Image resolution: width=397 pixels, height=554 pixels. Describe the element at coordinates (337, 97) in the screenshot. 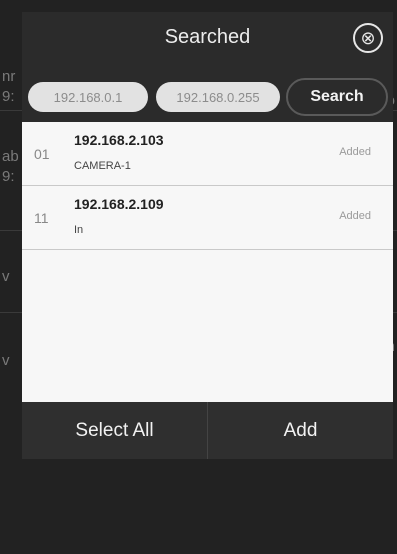

I see `search-button: Search` at that location.